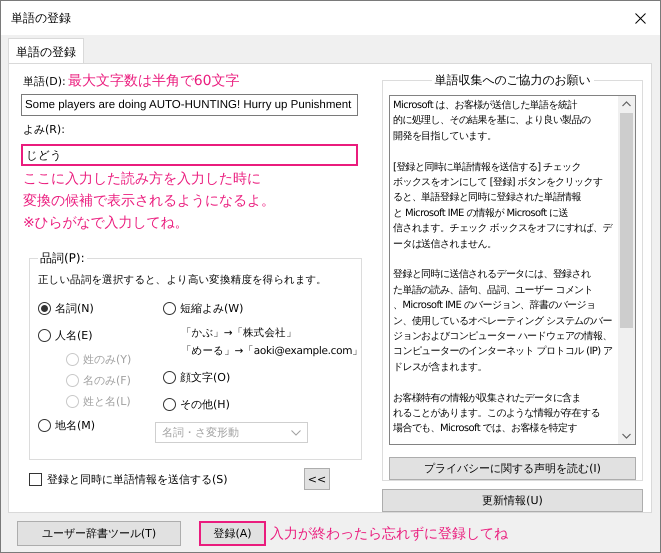 Image resolution: width=661 pixels, height=553 pixels. Describe the element at coordinates (503, 321) in the screenshot. I see `info-text-line: ン、使用しているオペレーティング システムのバー` at that location.